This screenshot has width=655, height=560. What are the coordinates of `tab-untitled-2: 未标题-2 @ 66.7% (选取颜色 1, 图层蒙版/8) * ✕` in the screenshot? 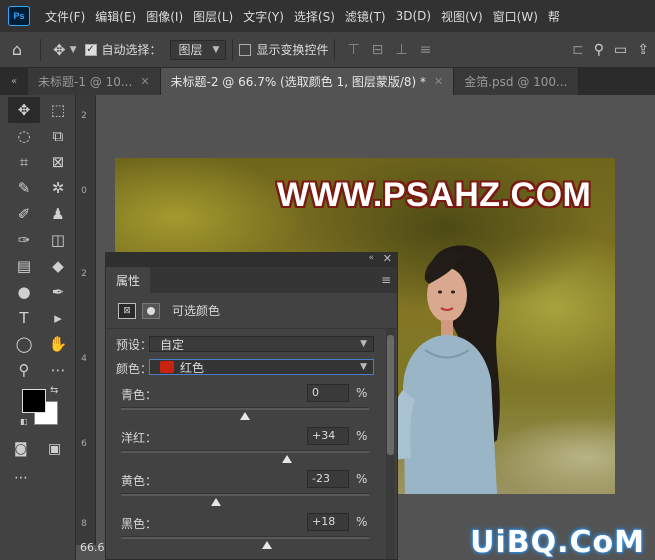 It's located at (307, 81).